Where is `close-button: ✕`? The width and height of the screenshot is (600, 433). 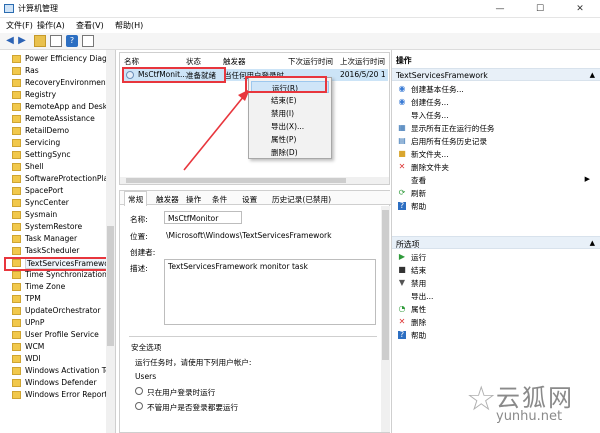 close-button: ✕ is located at coordinates (580, 9).